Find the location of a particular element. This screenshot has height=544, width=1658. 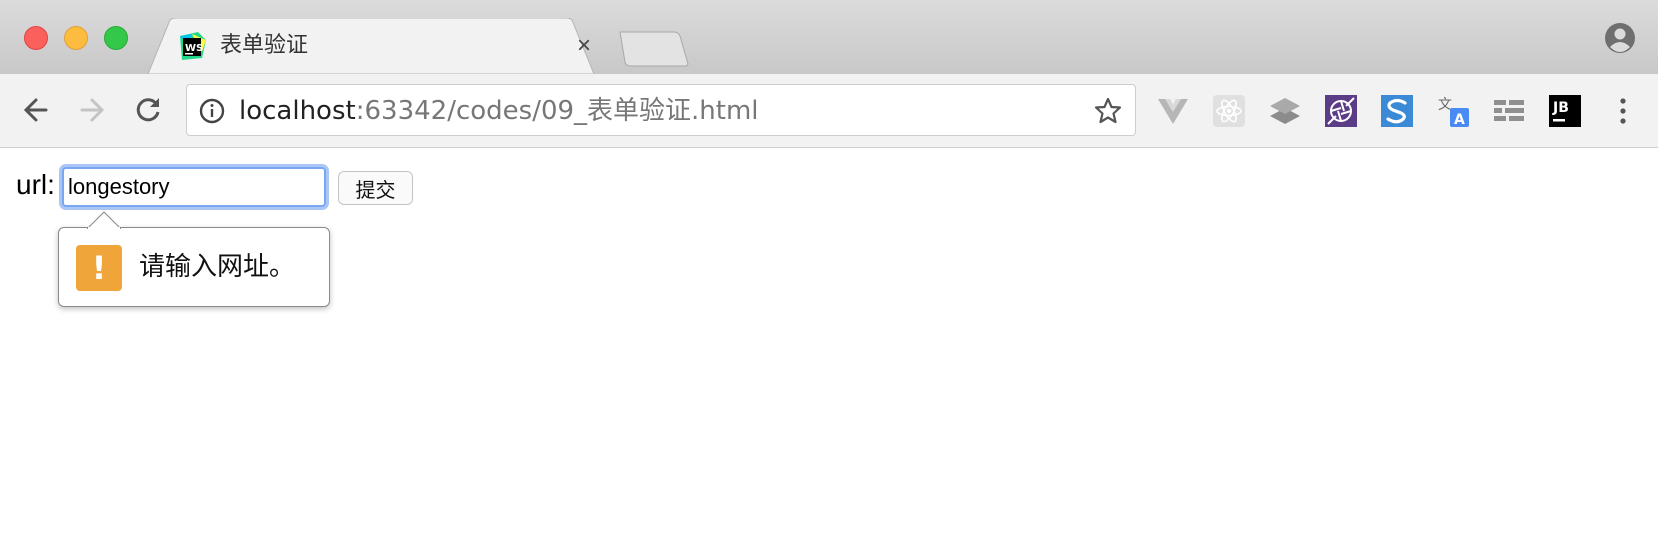

svg-text: A is located at coordinates (1459, 120).